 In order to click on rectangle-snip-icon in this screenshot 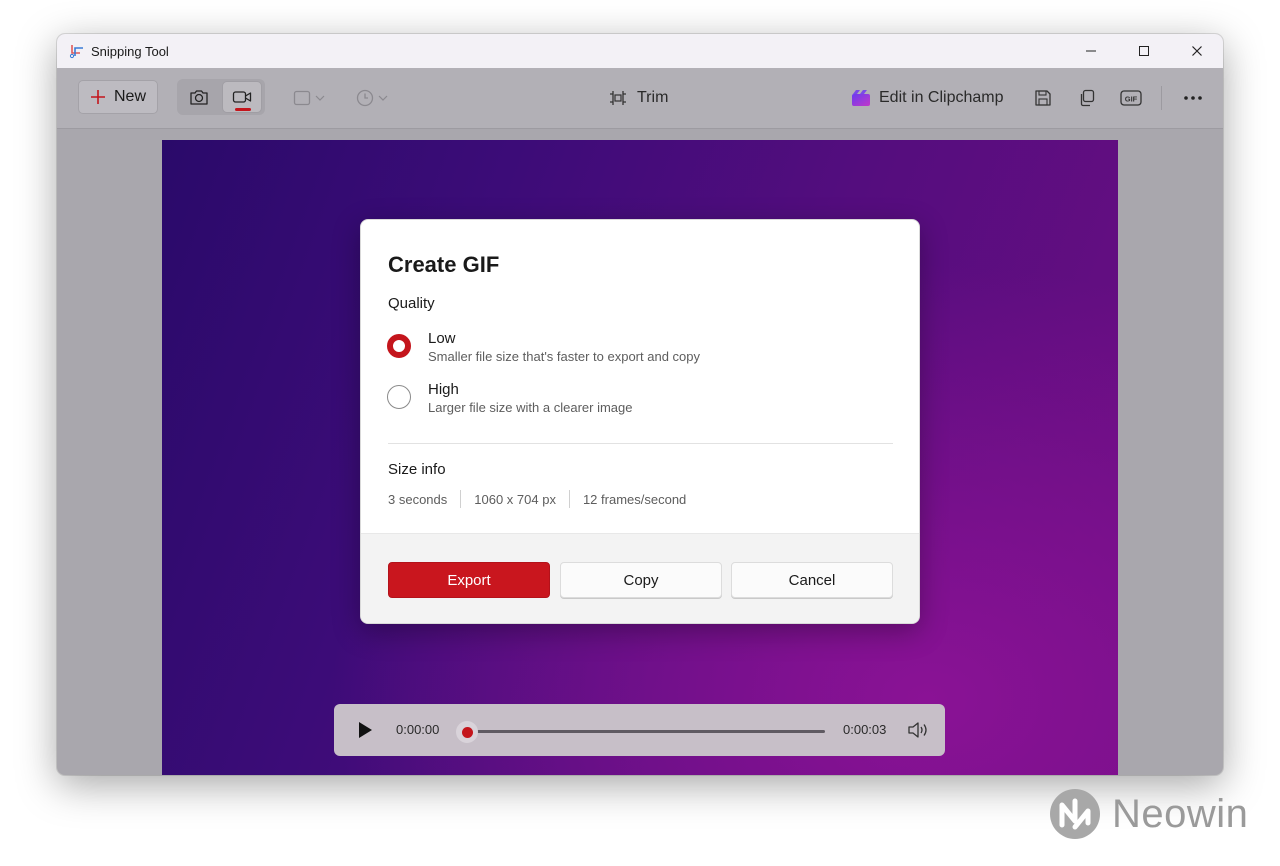, I will do `click(302, 98)`.